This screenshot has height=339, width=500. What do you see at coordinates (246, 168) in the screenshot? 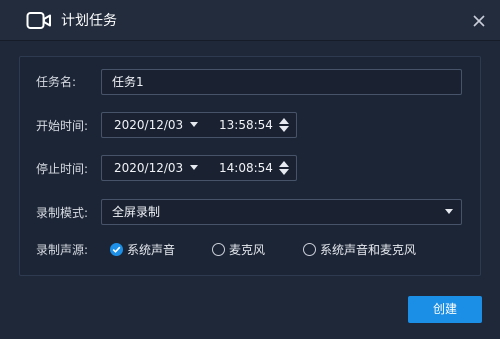
I see `stop-time-value: 14:08:54` at bounding box center [246, 168].